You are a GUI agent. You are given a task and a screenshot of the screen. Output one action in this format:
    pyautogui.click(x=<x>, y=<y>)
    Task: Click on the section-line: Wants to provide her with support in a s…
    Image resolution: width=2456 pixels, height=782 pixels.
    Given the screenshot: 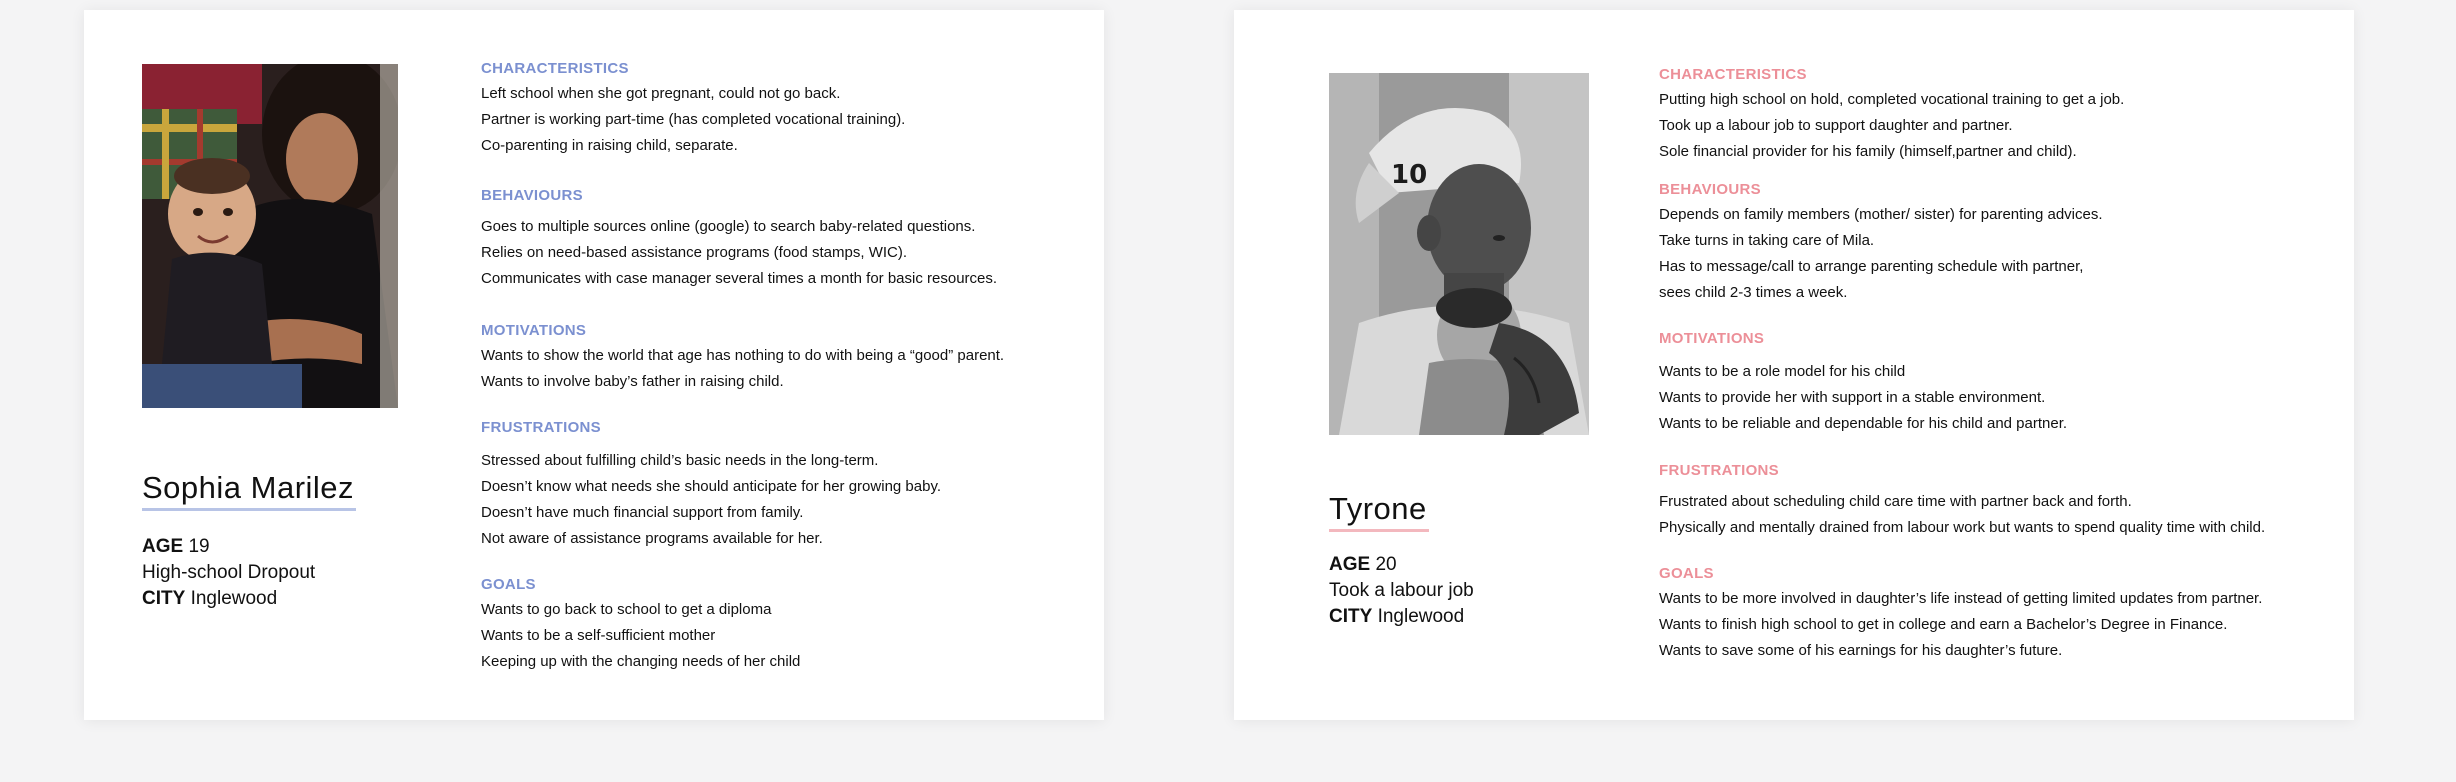 What is the action you would take?
    pyautogui.click(x=1852, y=397)
    